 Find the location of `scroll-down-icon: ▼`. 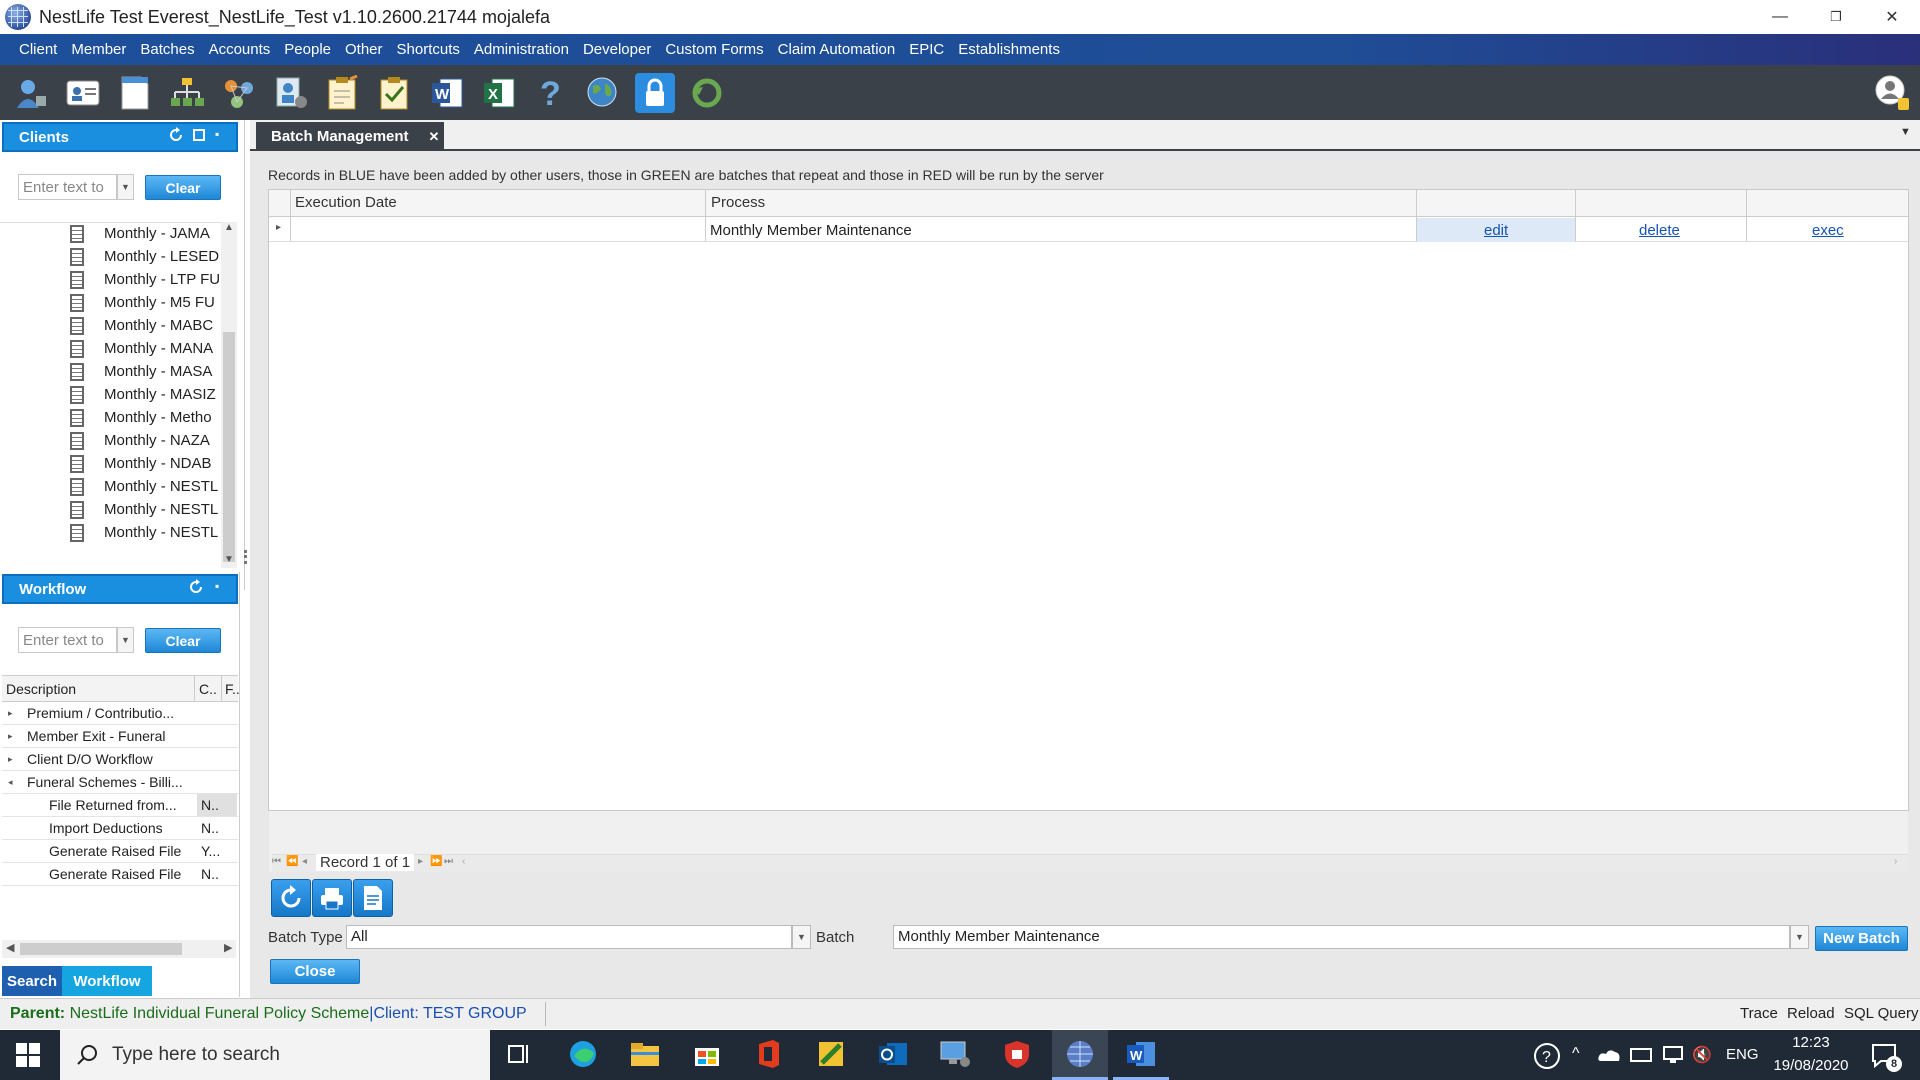

scroll-down-icon: ▼ is located at coordinates (229, 559).